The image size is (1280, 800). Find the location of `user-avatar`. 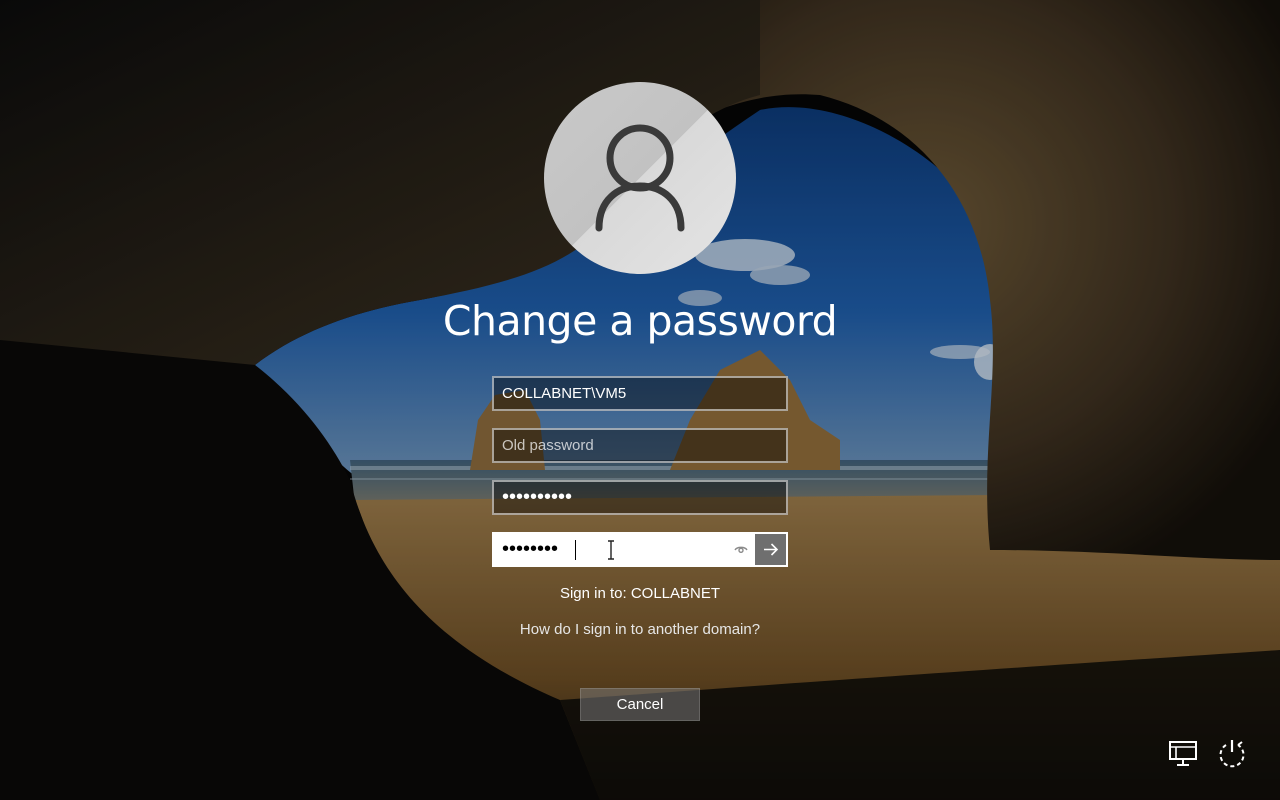

user-avatar is located at coordinates (640, 178).